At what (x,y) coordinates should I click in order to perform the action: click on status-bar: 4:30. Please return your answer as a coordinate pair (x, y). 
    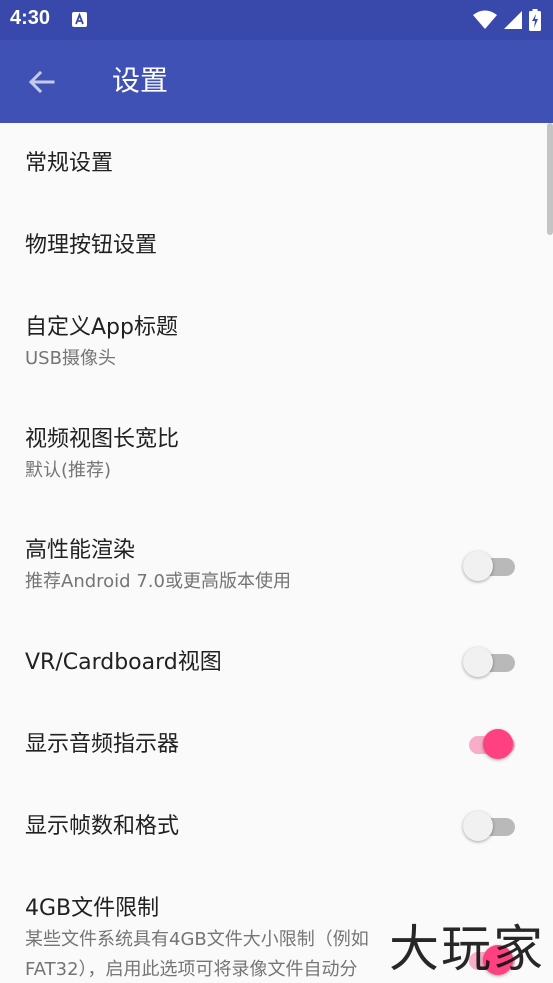
    Looking at the image, I should click on (276, 20).